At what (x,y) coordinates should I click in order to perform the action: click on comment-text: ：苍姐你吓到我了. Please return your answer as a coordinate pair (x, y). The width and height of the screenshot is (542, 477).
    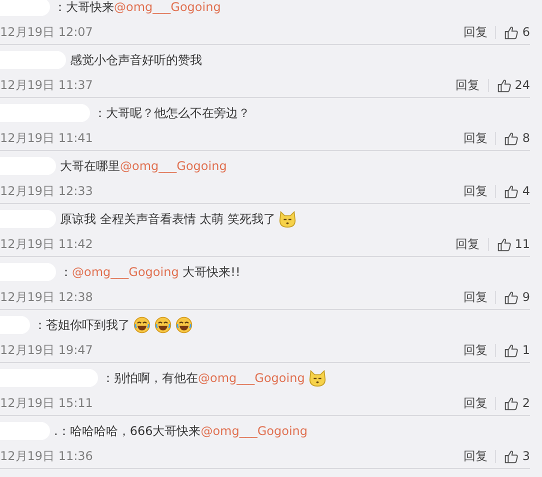
    Looking at the image, I should click on (82, 325).